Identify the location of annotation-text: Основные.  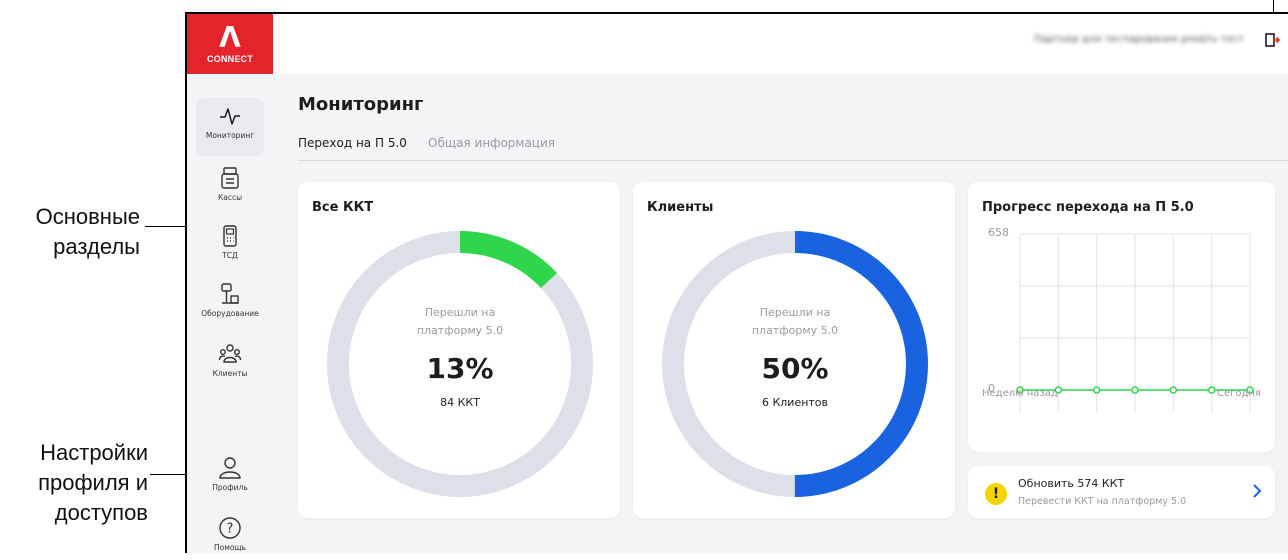
(87, 216).